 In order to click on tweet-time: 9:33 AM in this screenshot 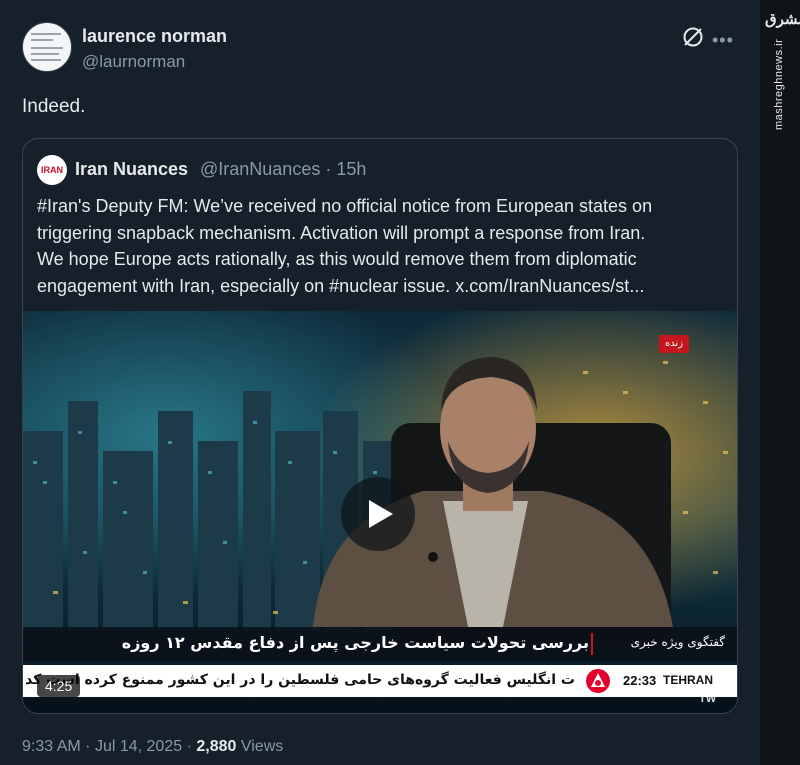, I will do `click(51, 746)`.